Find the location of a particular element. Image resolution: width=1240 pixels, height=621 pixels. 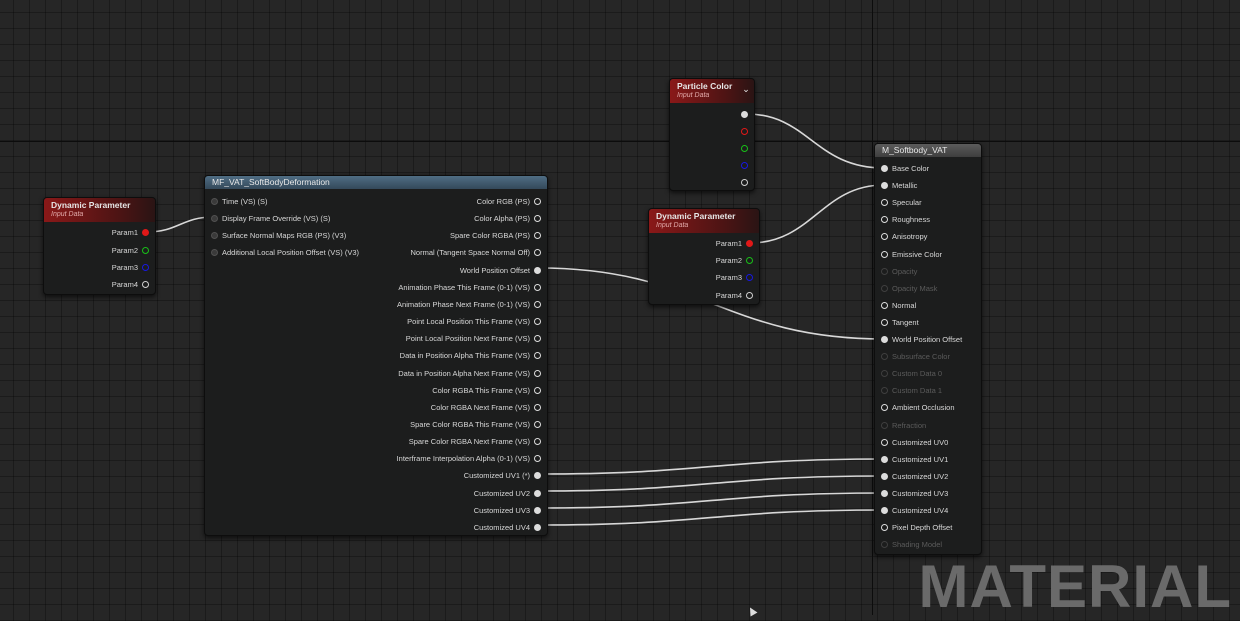

output-pin: Customized UV4 is located at coordinates (507, 527).